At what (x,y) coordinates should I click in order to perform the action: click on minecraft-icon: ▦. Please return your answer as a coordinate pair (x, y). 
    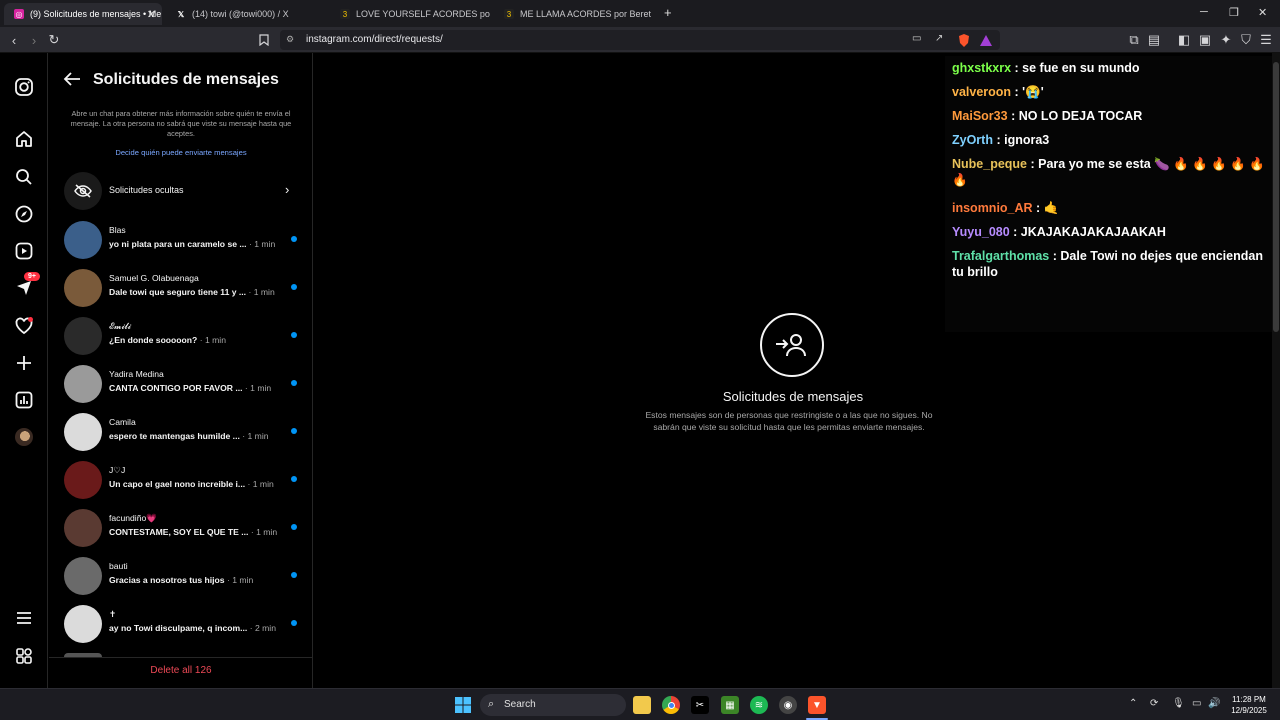
    Looking at the image, I should click on (730, 705).